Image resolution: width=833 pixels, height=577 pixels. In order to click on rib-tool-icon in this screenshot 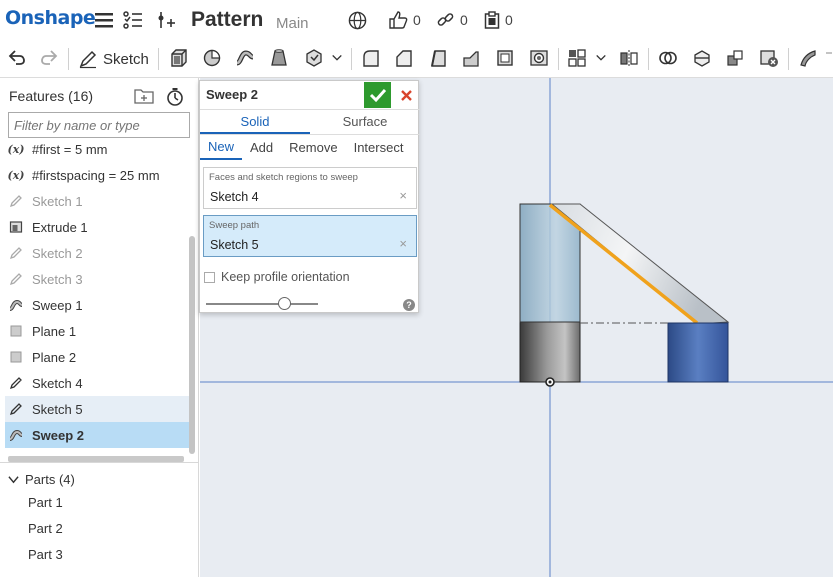, I will do `click(471, 58)`.